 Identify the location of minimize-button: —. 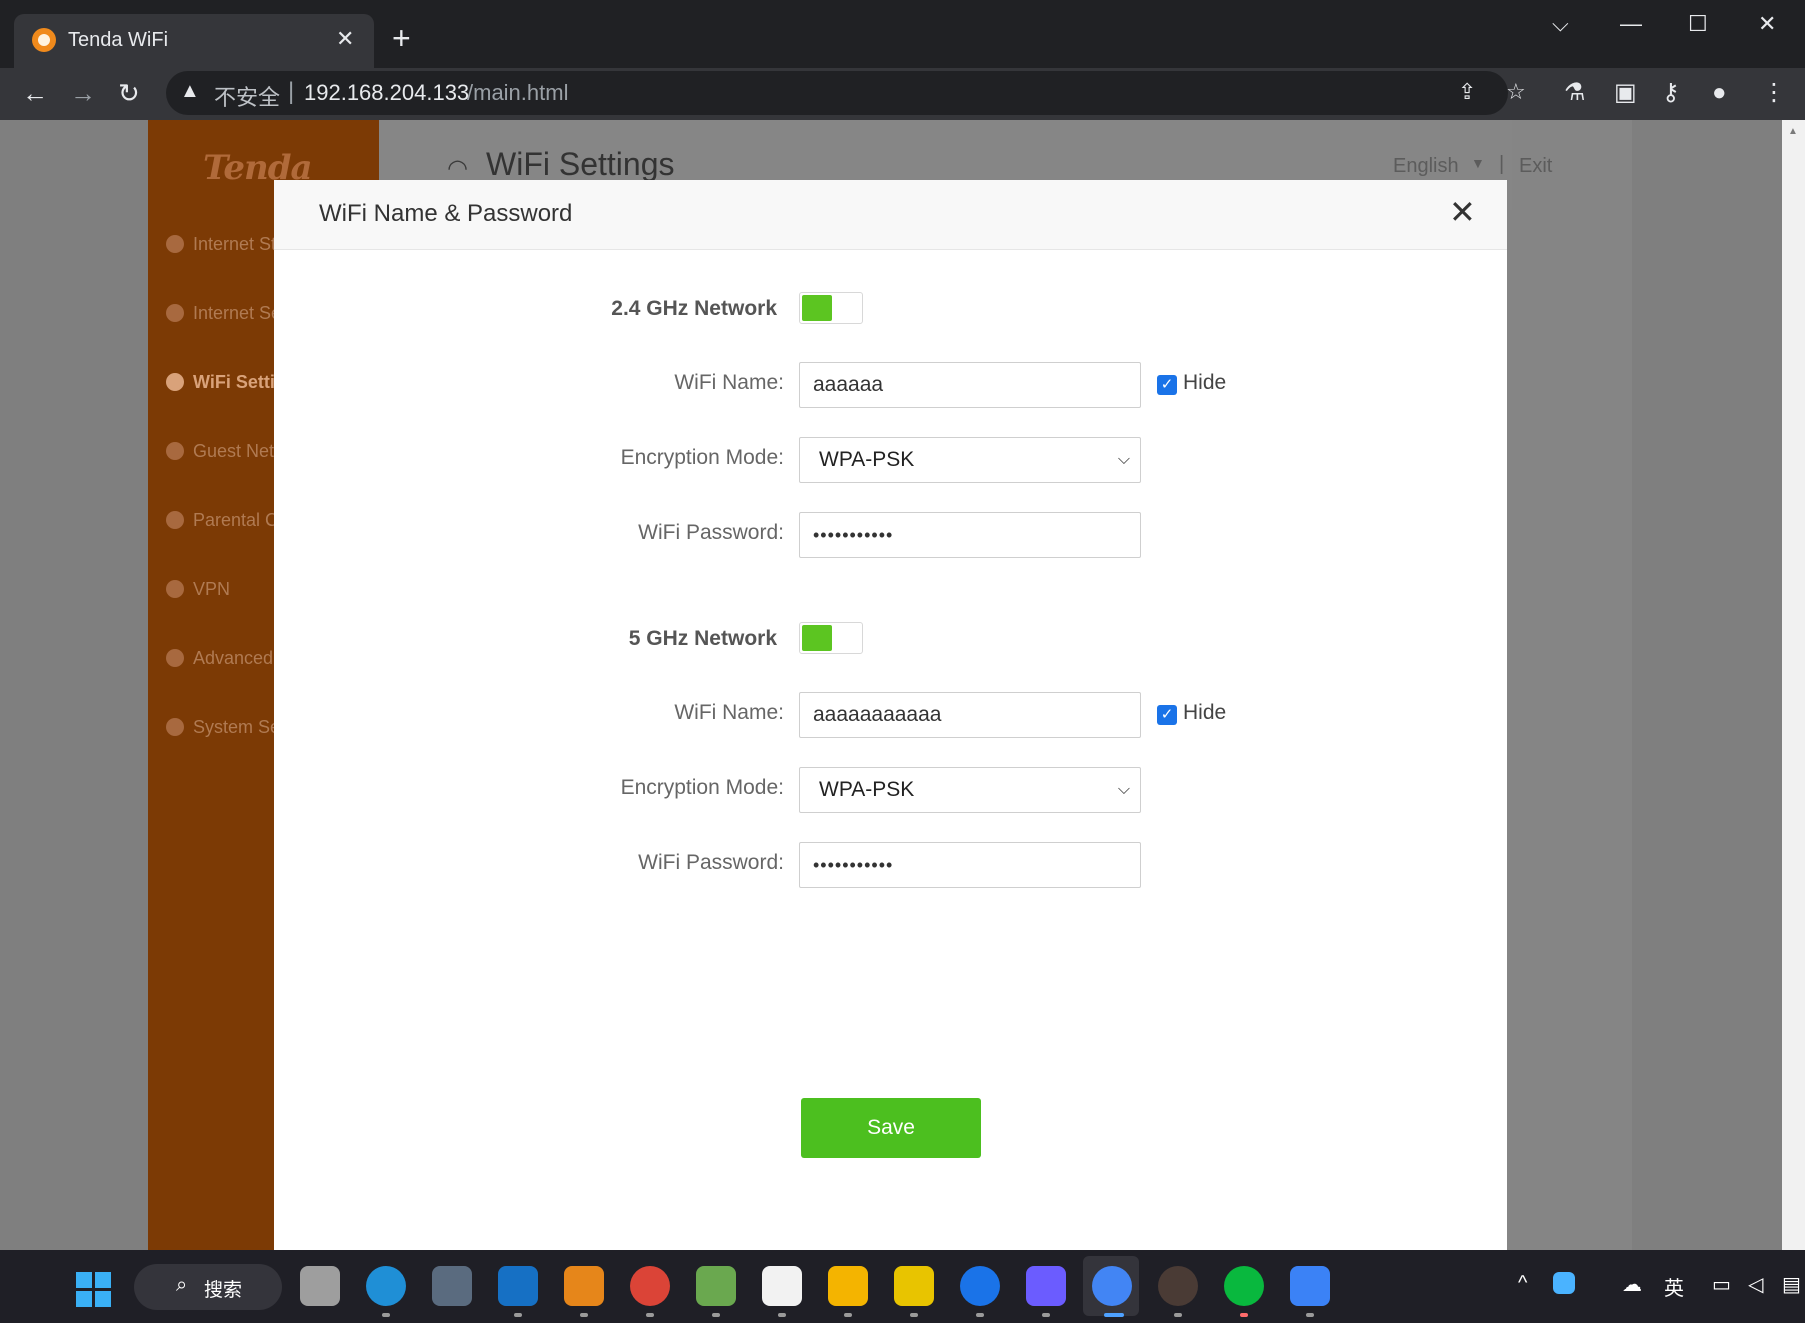
(1631, 24).